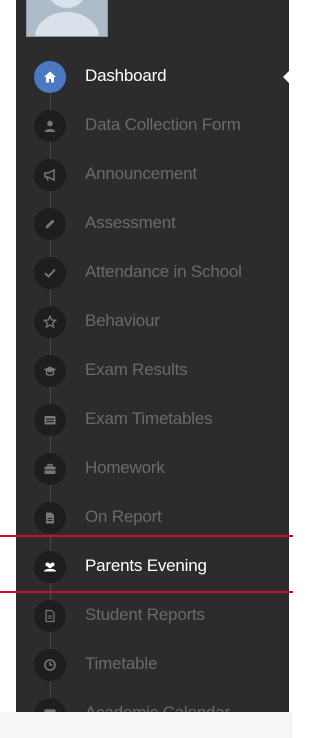 This screenshot has height=738, width=320. Describe the element at coordinates (163, 124) in the screenshot. I see `sidebar-item-label: Data Collection Form` at that location.